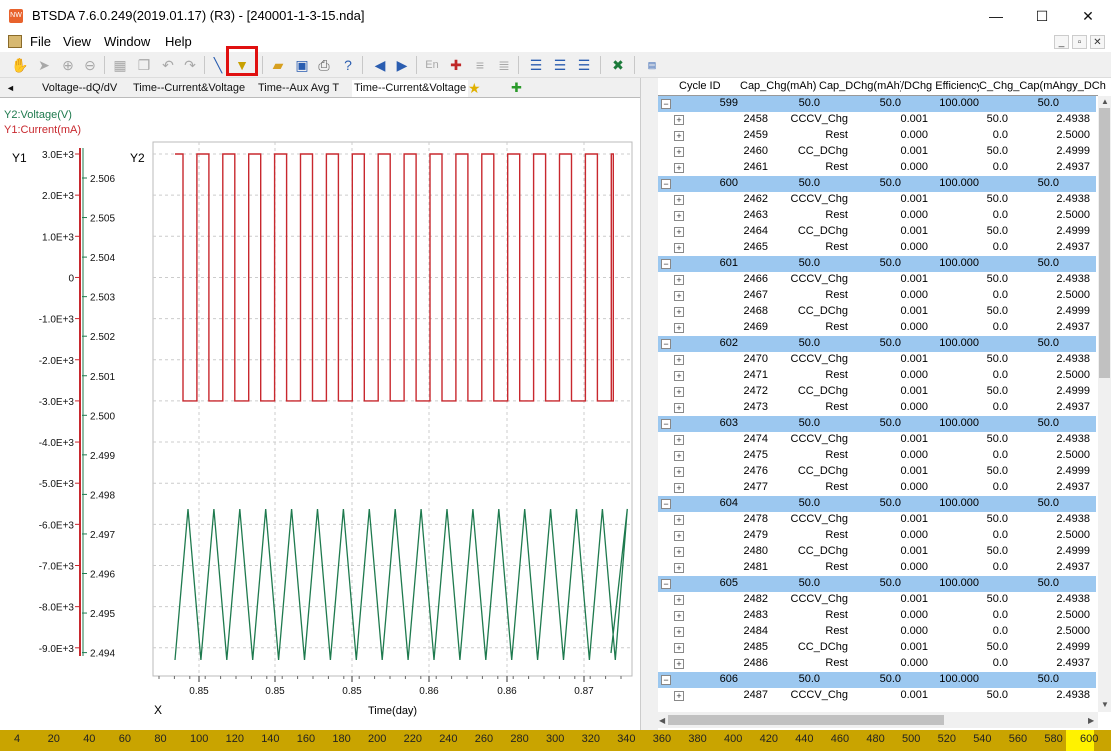 The height and width of the screenshot is (751, 1111). I want to click on mdi-close-button: ✕, so click(1097, 42).